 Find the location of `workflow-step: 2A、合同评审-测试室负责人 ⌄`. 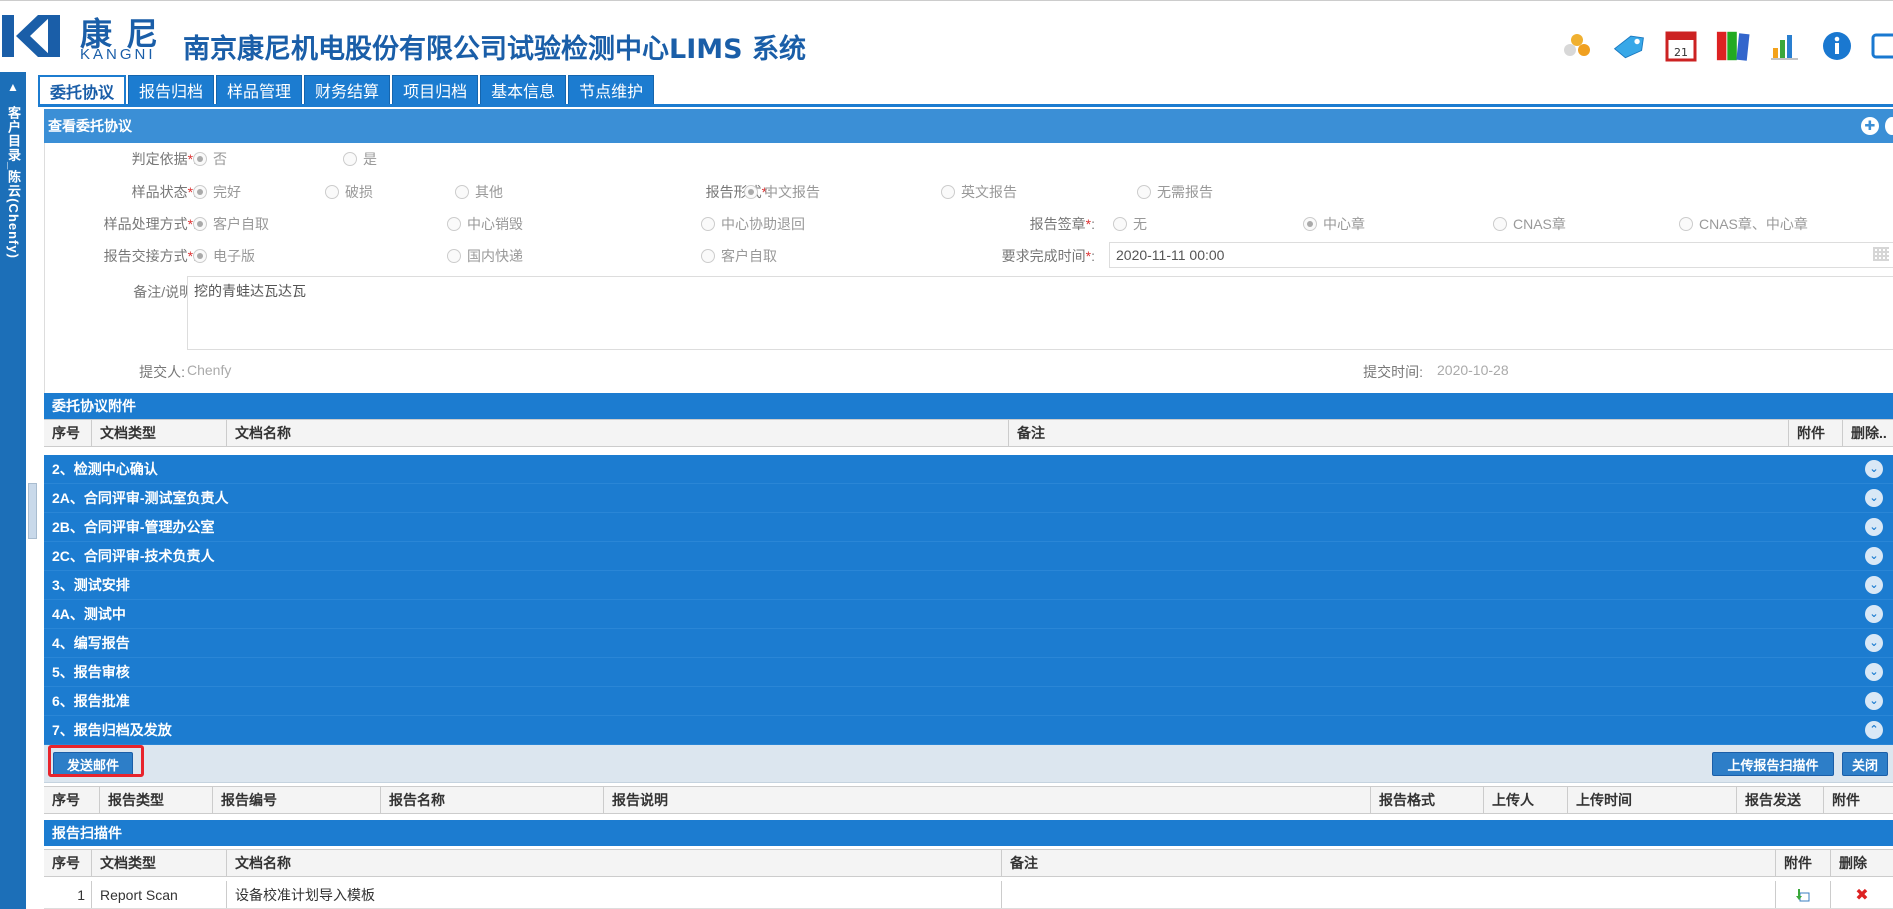

workflow-step: 2A、合同评审-测试室负责人 ⌄ is located at coordinates (968, 498).